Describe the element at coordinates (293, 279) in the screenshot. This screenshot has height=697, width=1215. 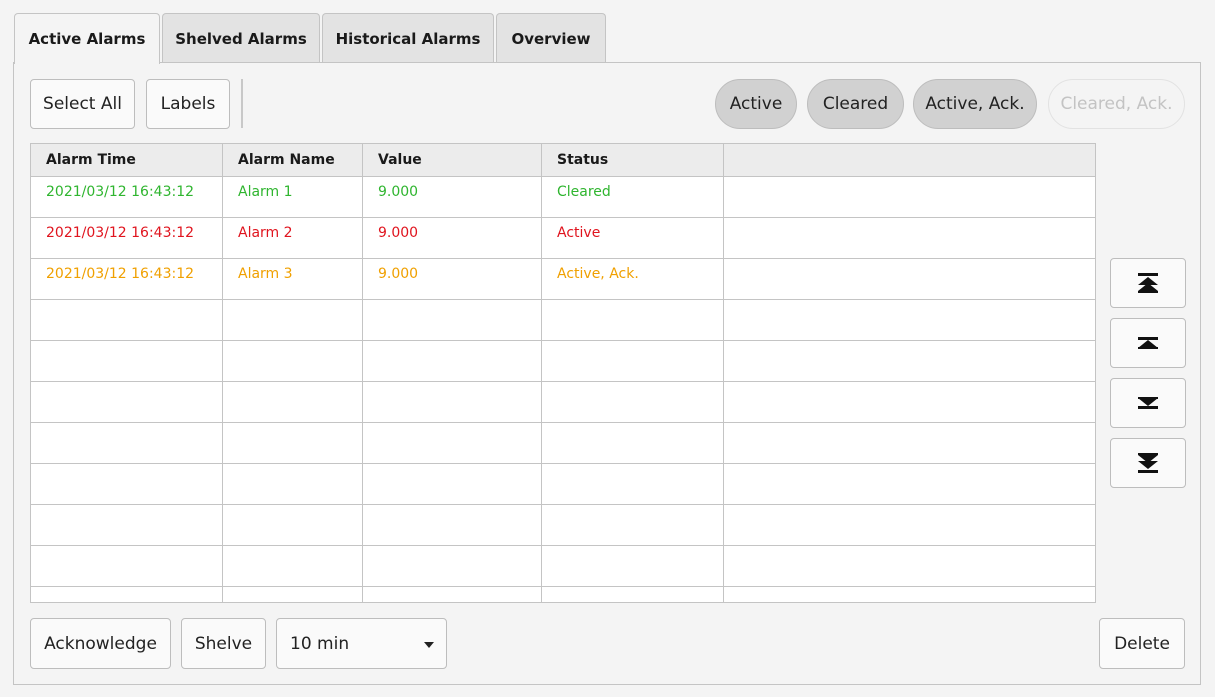
I see `table-cell-name: Alarm 3` at that location.